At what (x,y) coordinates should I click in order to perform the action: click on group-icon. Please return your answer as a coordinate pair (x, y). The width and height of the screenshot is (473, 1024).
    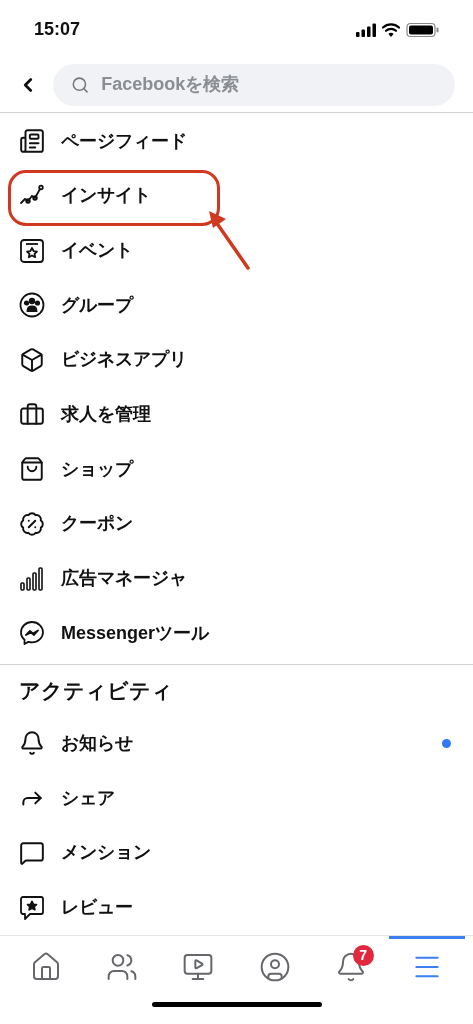
    Looking at the image, I should click on (32, 305).